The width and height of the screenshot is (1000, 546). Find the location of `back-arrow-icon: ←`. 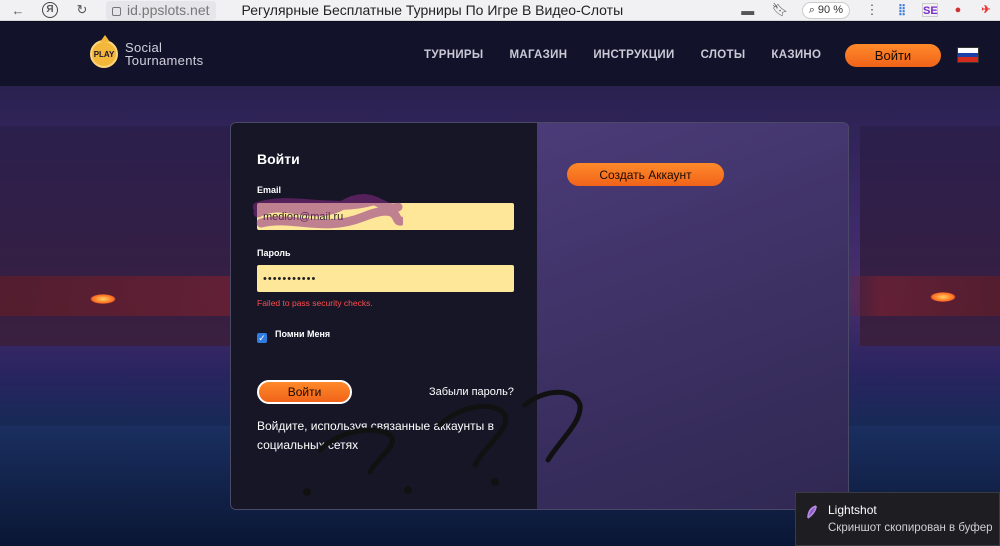

back-arrow-icon: ← is located at coordinates (18, 10).